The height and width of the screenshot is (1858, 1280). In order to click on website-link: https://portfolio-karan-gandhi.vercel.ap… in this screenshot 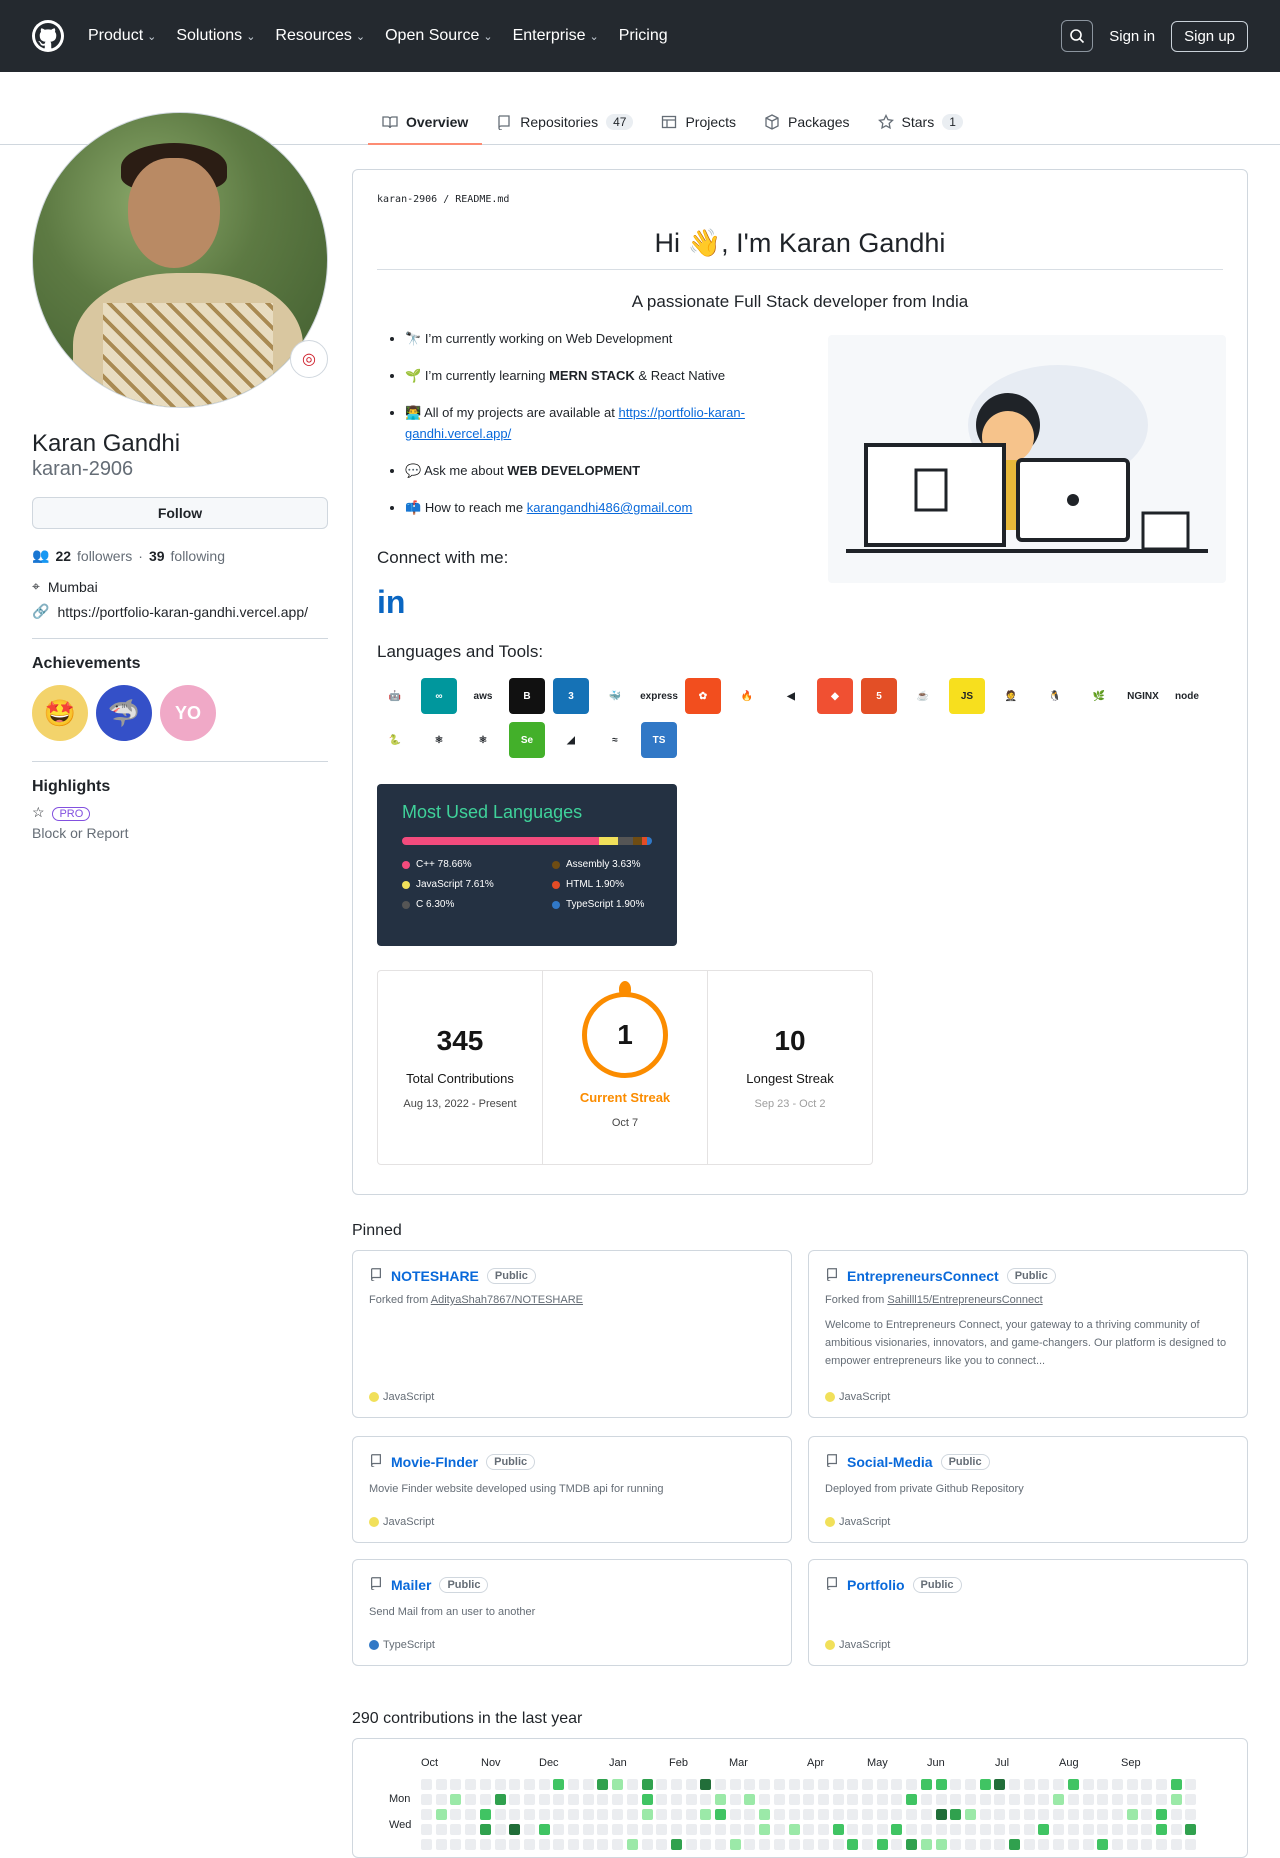, I will do `click(182, 612)`.